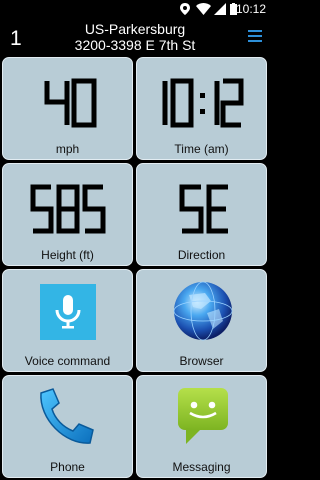 Image resolution: width=320 pixels, height=480 pixels. What do you see at coordinates (135, 45) in the screenshot?
I see `location-street: 3200-3398 E 7th St` at bounding box center [135, 45].